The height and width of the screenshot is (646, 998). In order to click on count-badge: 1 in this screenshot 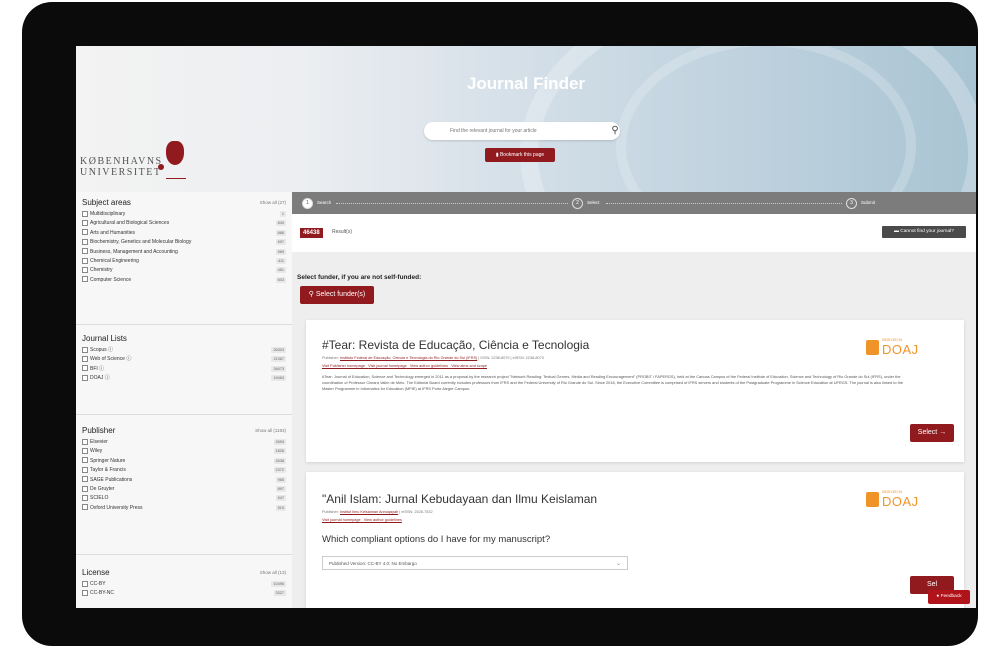, I will do `click(282, 214)`.